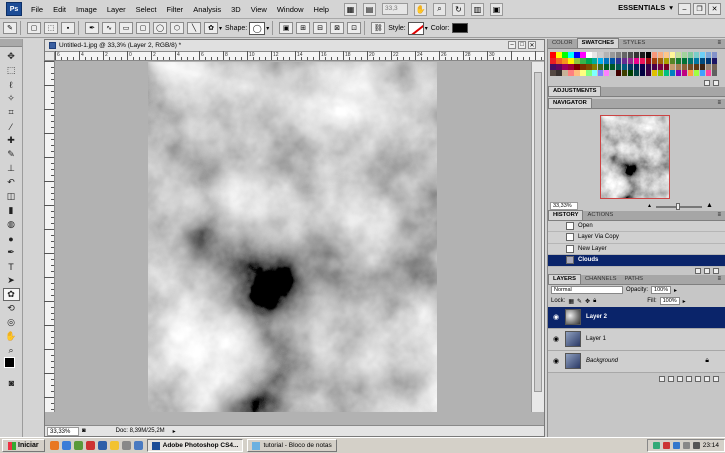 The height and width of the screenshot is (453, 725). I want to click on visibility-eye-icon: ◉, so click(556, 317).